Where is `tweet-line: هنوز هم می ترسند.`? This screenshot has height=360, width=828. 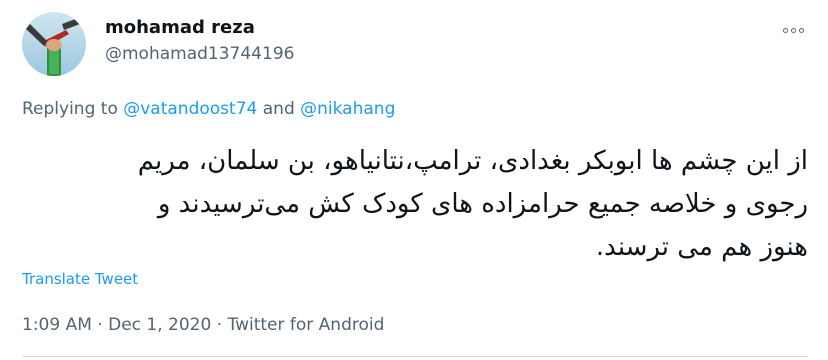
tweet-line: هنوز هم می ترسند. is located at coordinates (701, 247).